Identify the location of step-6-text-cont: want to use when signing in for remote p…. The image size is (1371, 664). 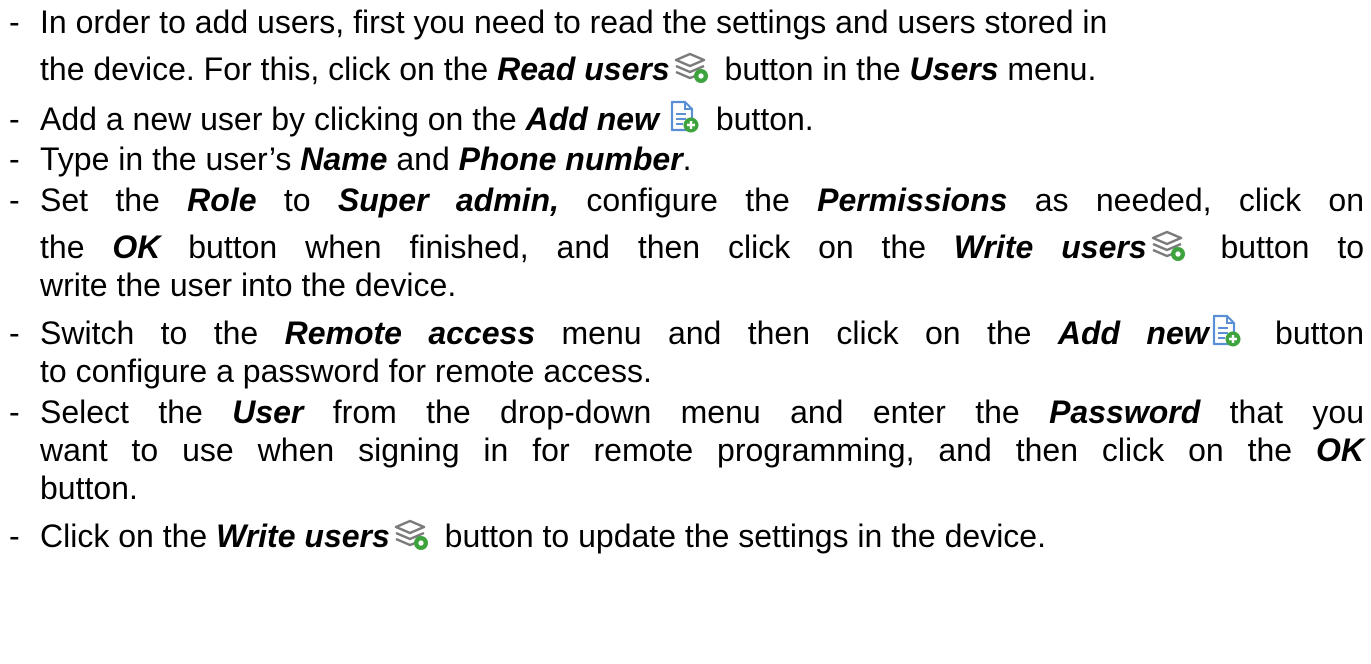
(702, 450).